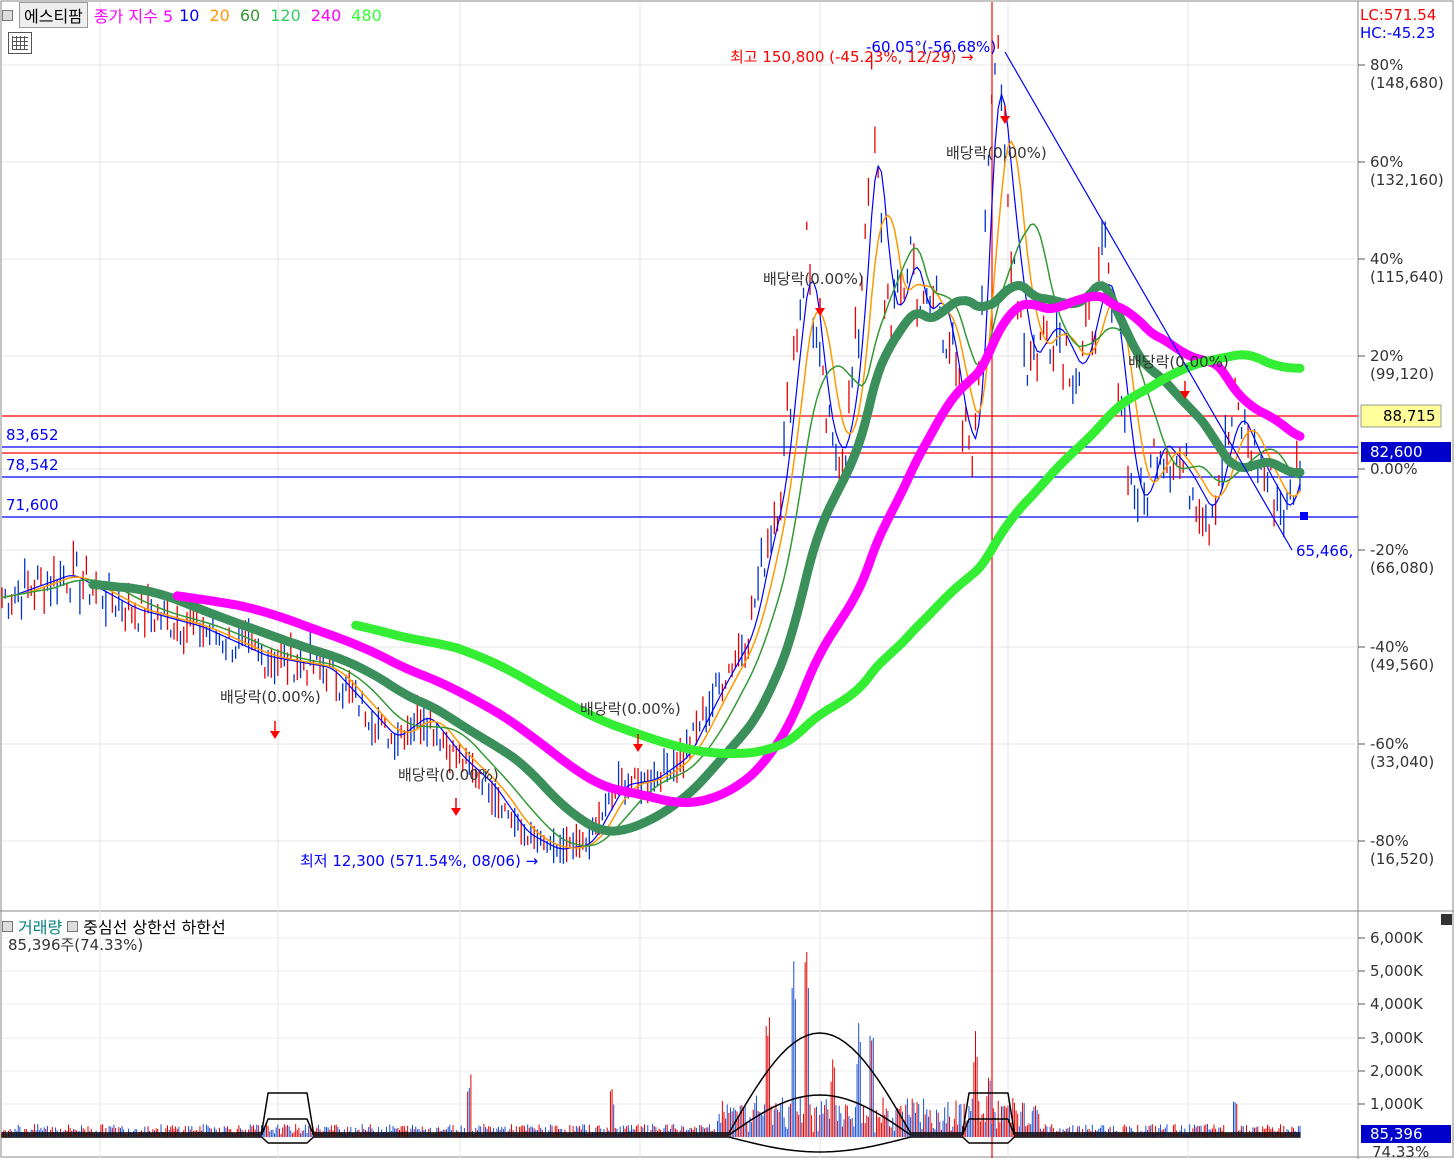 Image resolution: width=1454 pixels, height=1159 pixels. I want to click on volume-item-upper: 상한선, so click(154, 926).